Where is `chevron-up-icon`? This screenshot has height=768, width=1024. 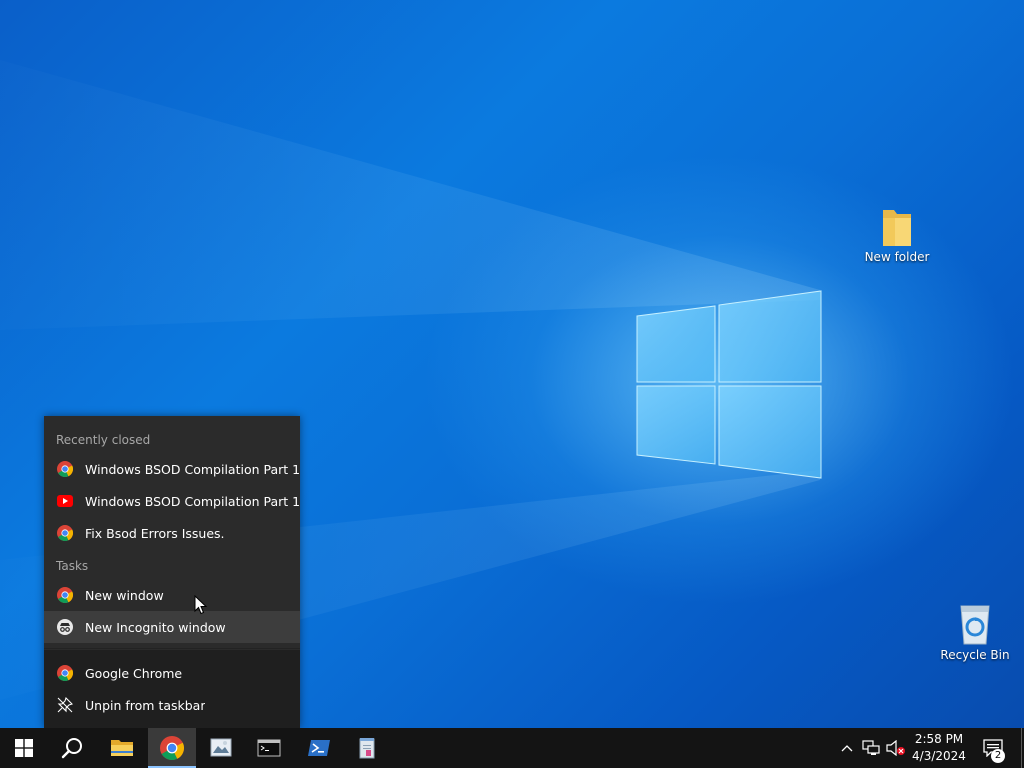 chevron-up-icon is located at coordinates (847, 748).